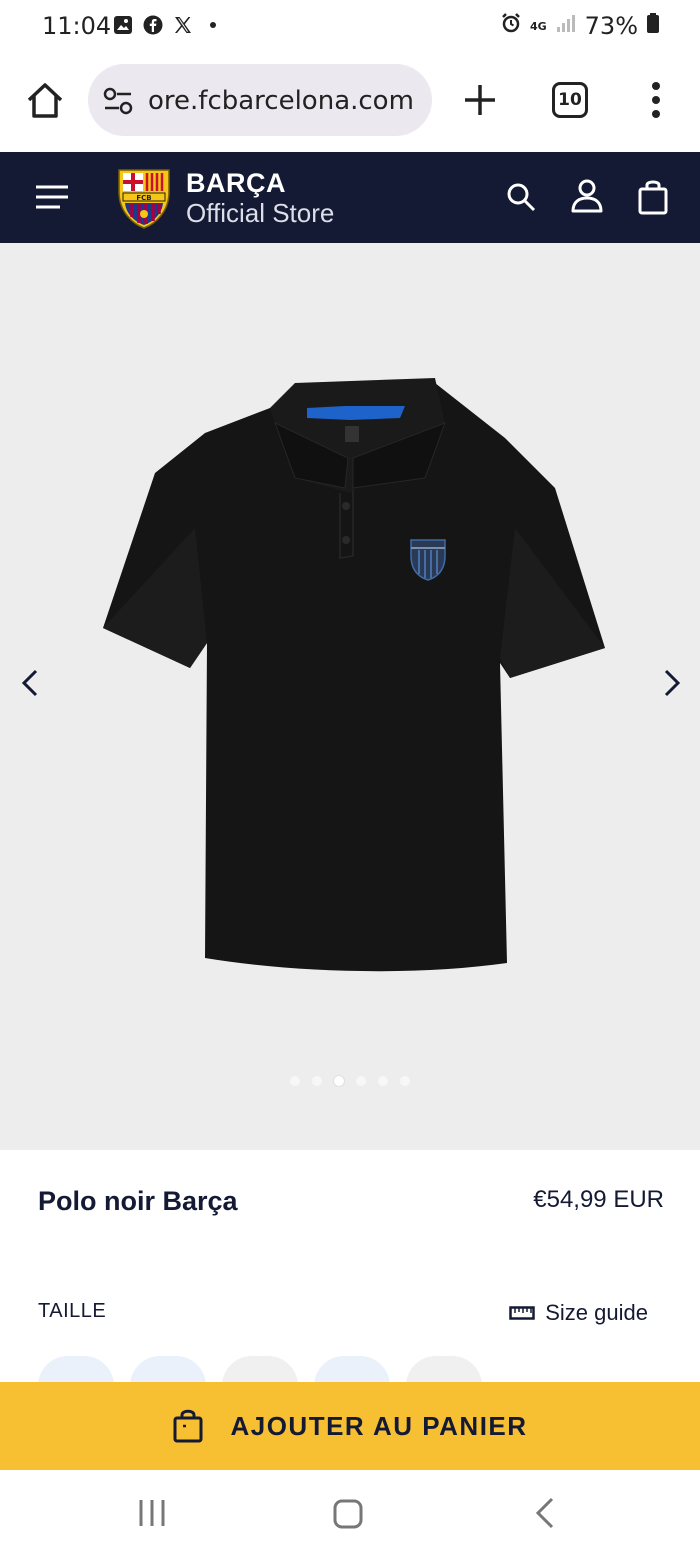 Image resolution: width=700 pixels, height=1556 pixels. Describe the element at coordinates (379, 1425) in the screenshot. I see `add-to-cart-label: AJOUTER AU PANIER` at that location.